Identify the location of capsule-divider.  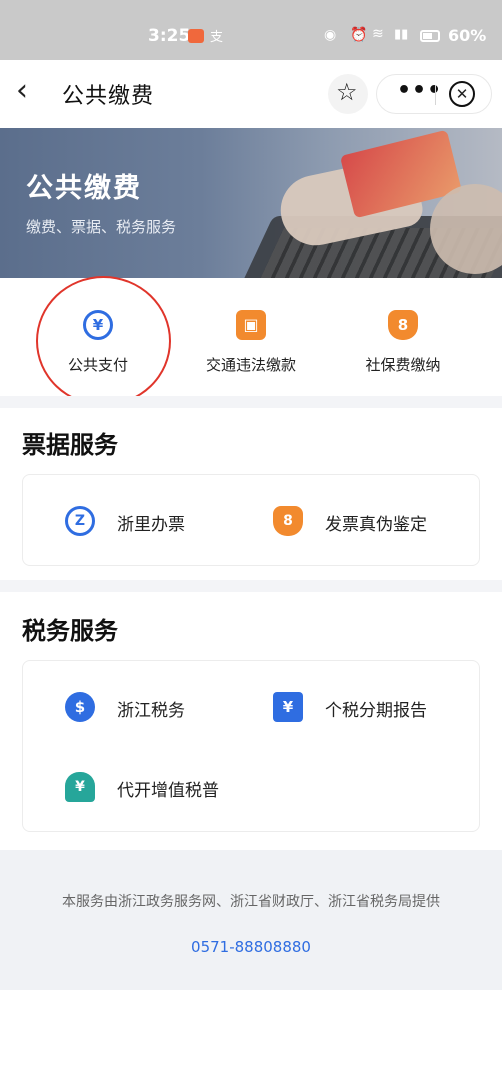
(435, 95).